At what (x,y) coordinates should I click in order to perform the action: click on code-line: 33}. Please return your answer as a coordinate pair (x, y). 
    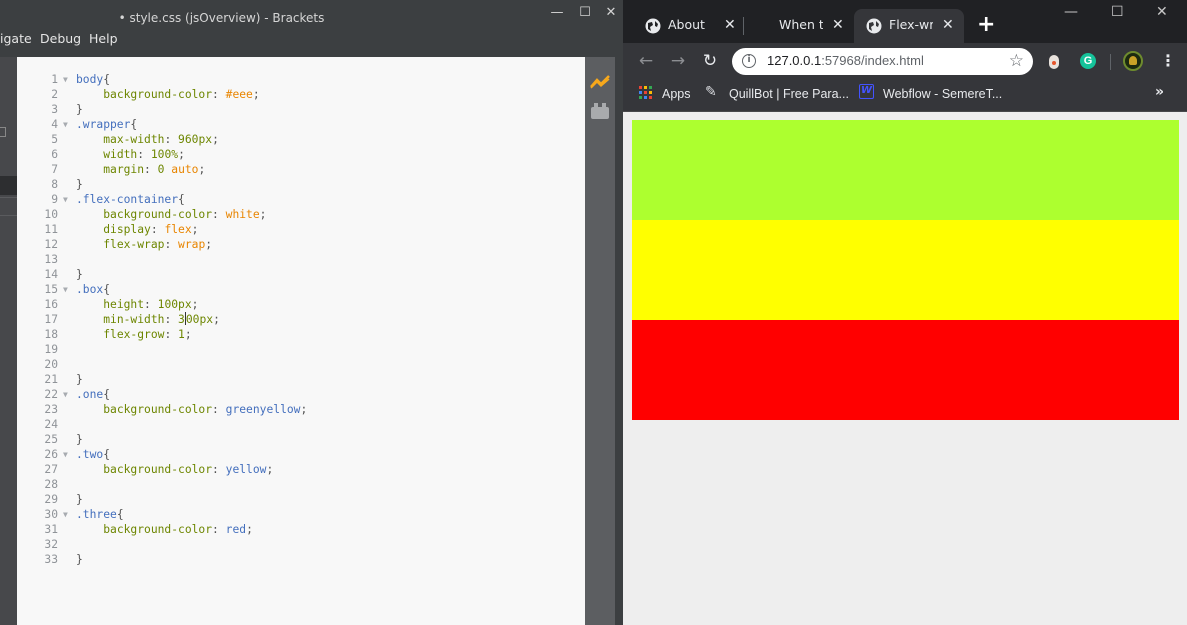
    Looking at the image, I should click on (301, 559).